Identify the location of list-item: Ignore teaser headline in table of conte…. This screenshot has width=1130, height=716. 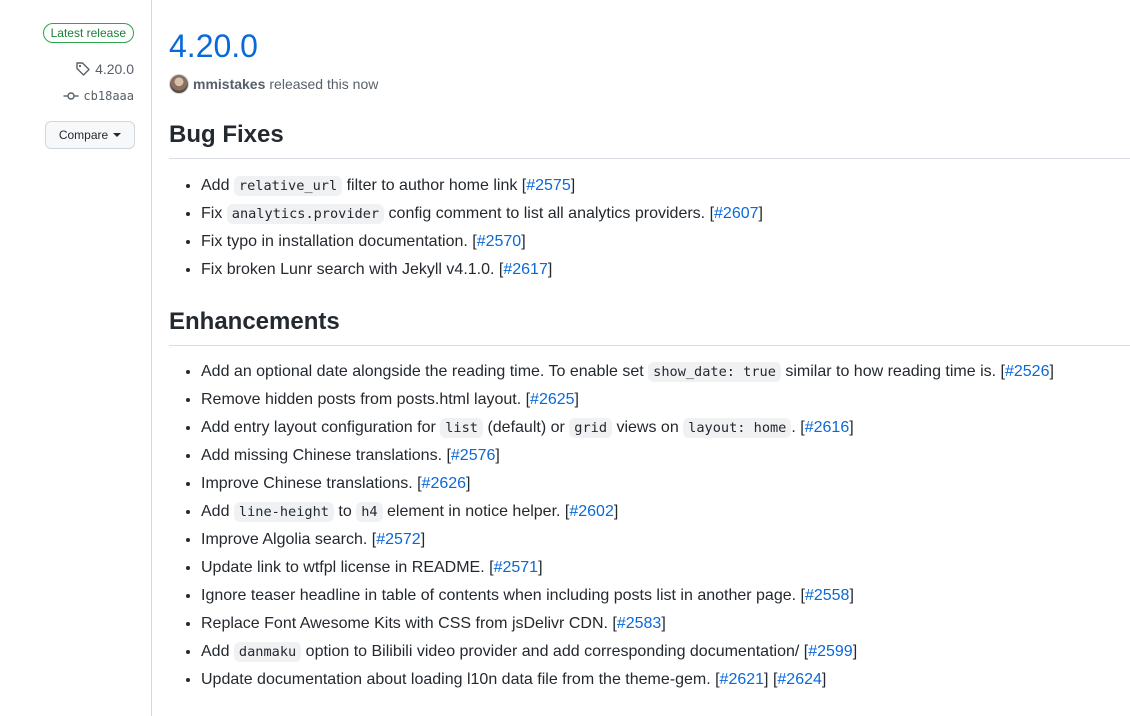
(627, 596).